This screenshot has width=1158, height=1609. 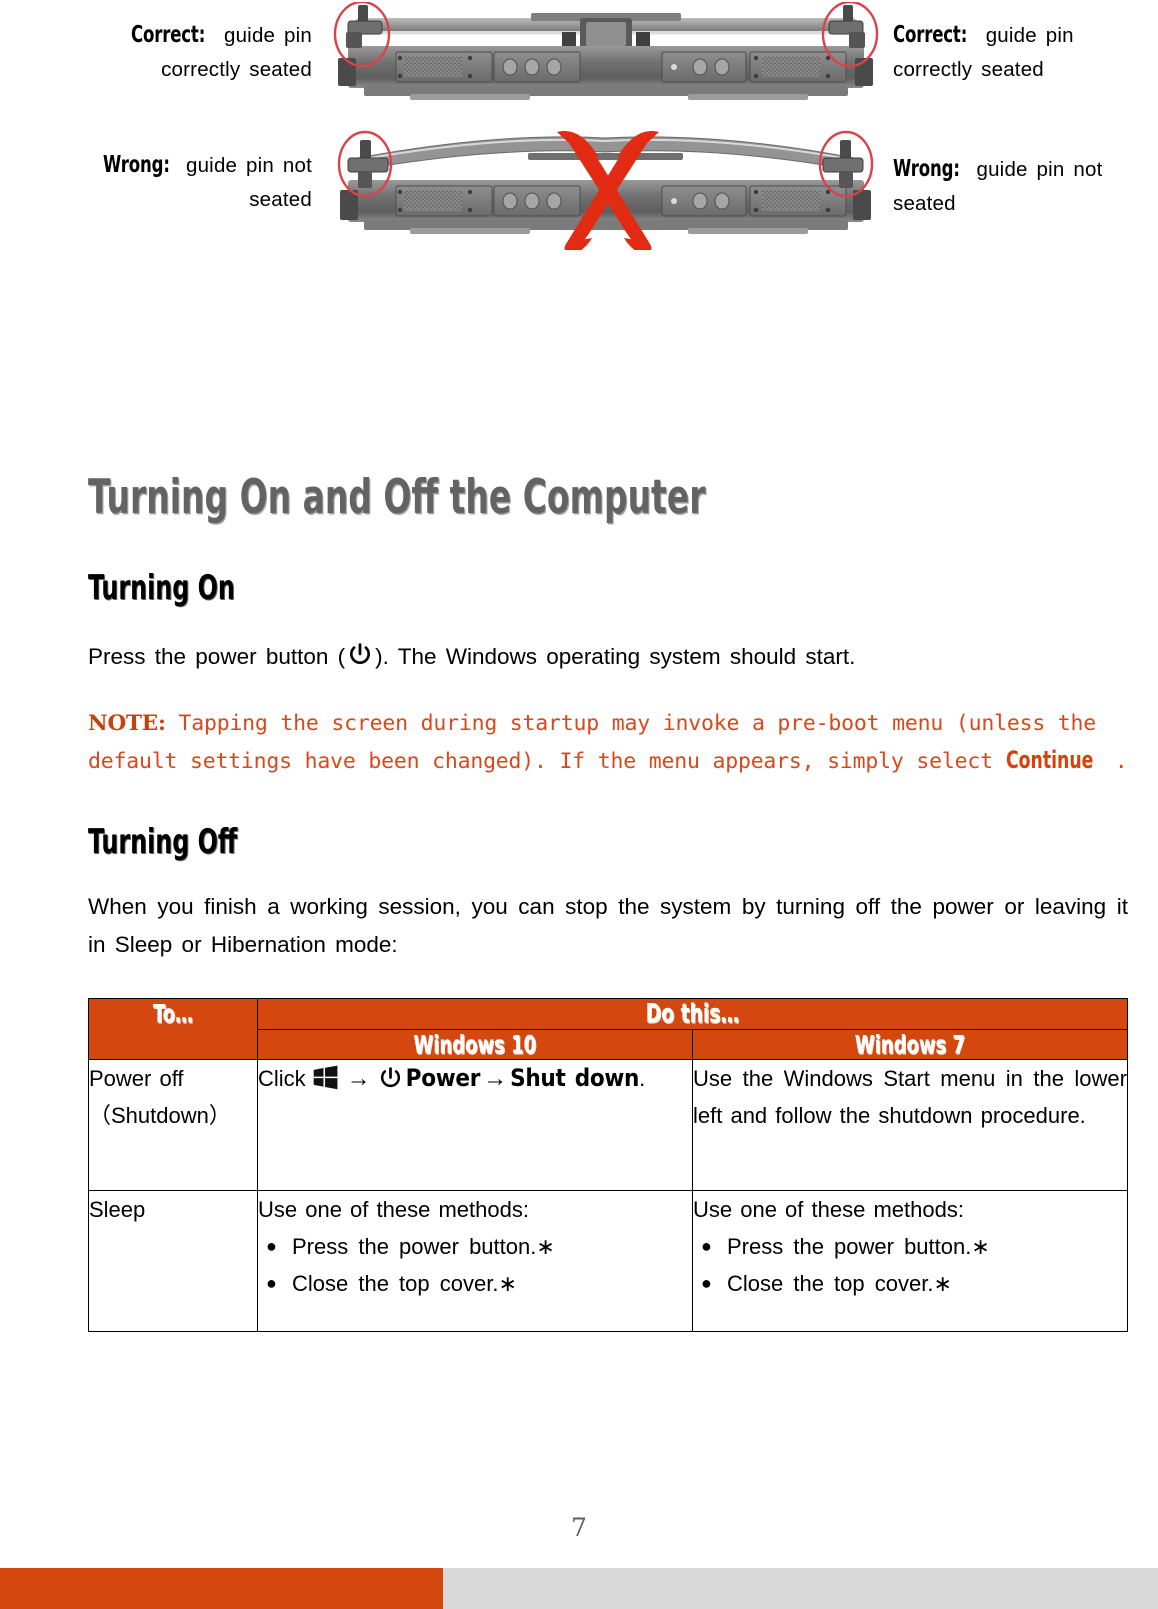 I want to click on callout-lead-correct-right: Correct:, so click(x=930, y=35).